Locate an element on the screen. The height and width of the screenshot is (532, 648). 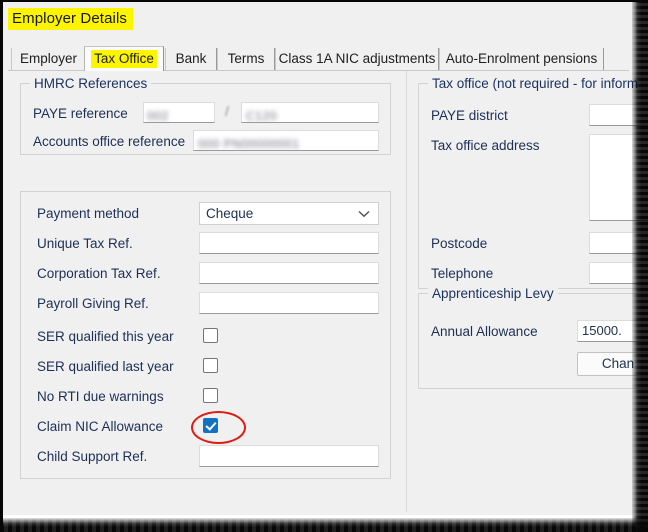
tax-office-address-input is located at coordinates (618, 177).